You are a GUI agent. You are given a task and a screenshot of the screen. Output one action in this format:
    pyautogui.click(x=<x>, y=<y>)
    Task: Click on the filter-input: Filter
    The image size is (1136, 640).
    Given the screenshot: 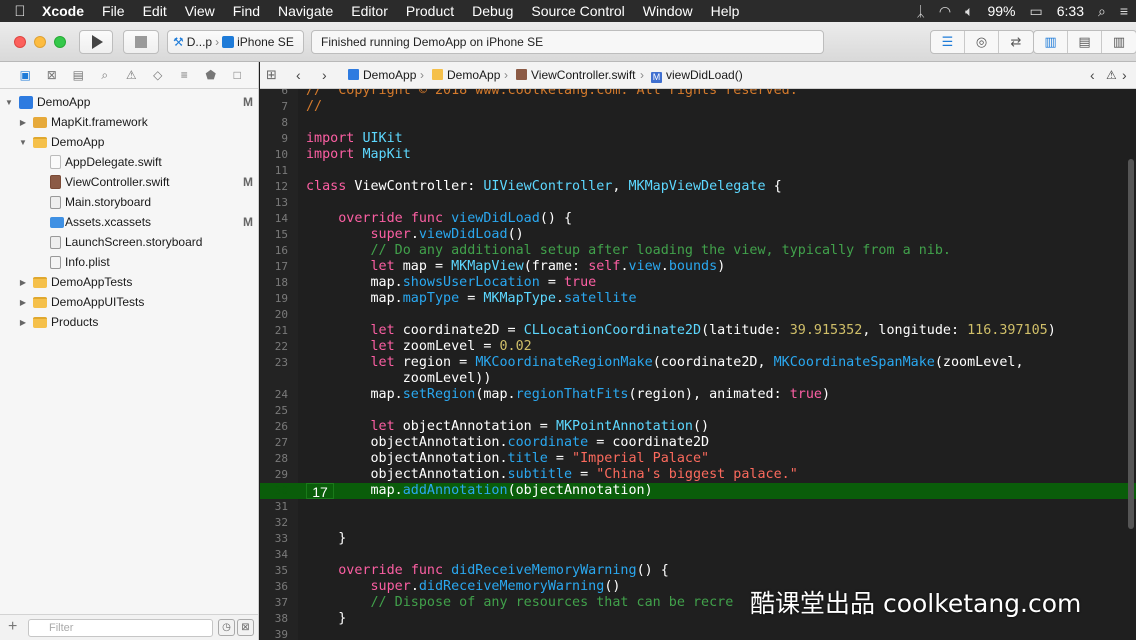 What is the action you would take?
    pyautogui.click(x=120, y=628)
    